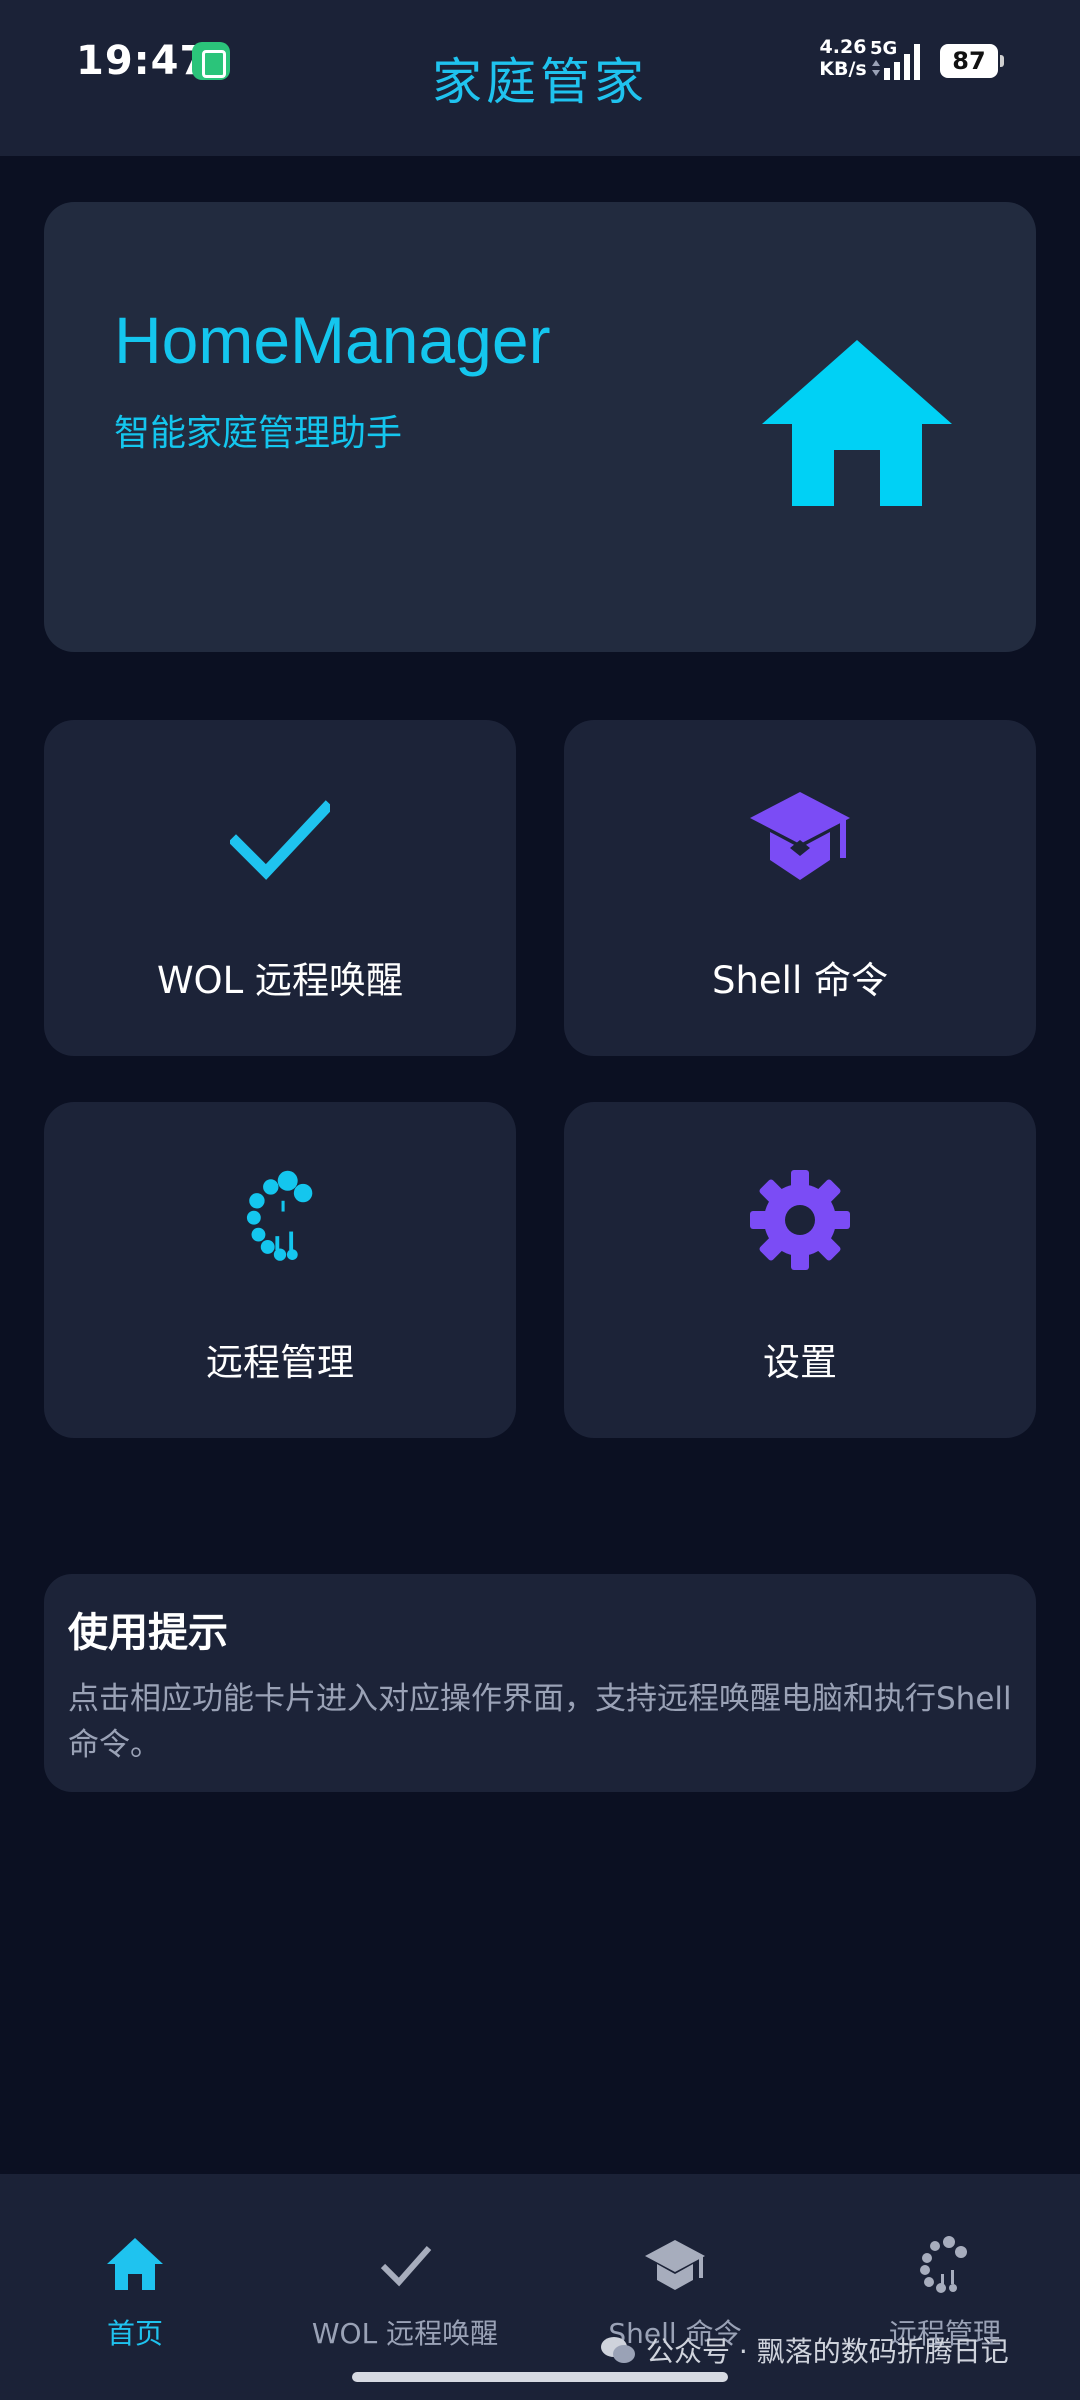  What do you see at coordinates (405, 2333) in the screenshot?
I see `nav-label: WOL 远程唤醒` at bounding box center [405, 2333].